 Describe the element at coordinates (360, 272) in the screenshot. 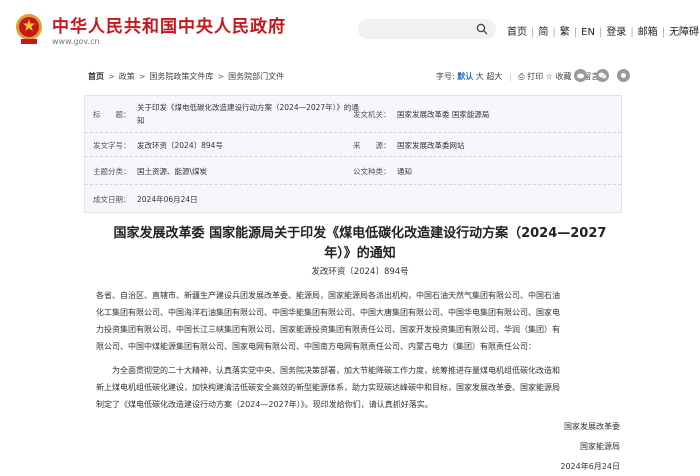

I see `document-number: 发改环资〔2024〕894号` at that location.